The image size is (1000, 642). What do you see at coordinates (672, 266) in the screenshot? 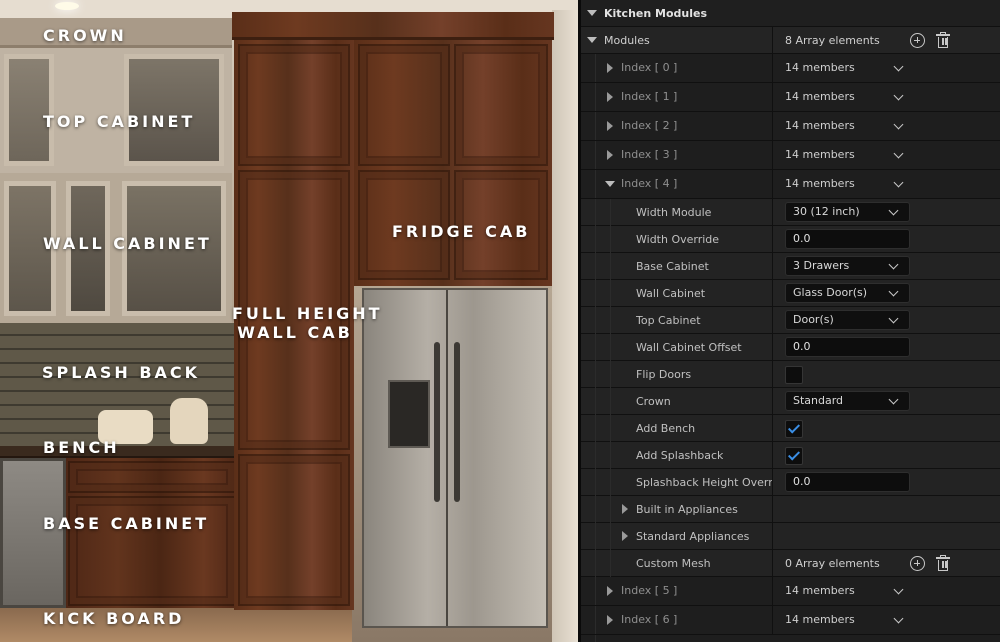
I see `base-cabinet-label: Base Cabinet` at bounding box center [672, 266].